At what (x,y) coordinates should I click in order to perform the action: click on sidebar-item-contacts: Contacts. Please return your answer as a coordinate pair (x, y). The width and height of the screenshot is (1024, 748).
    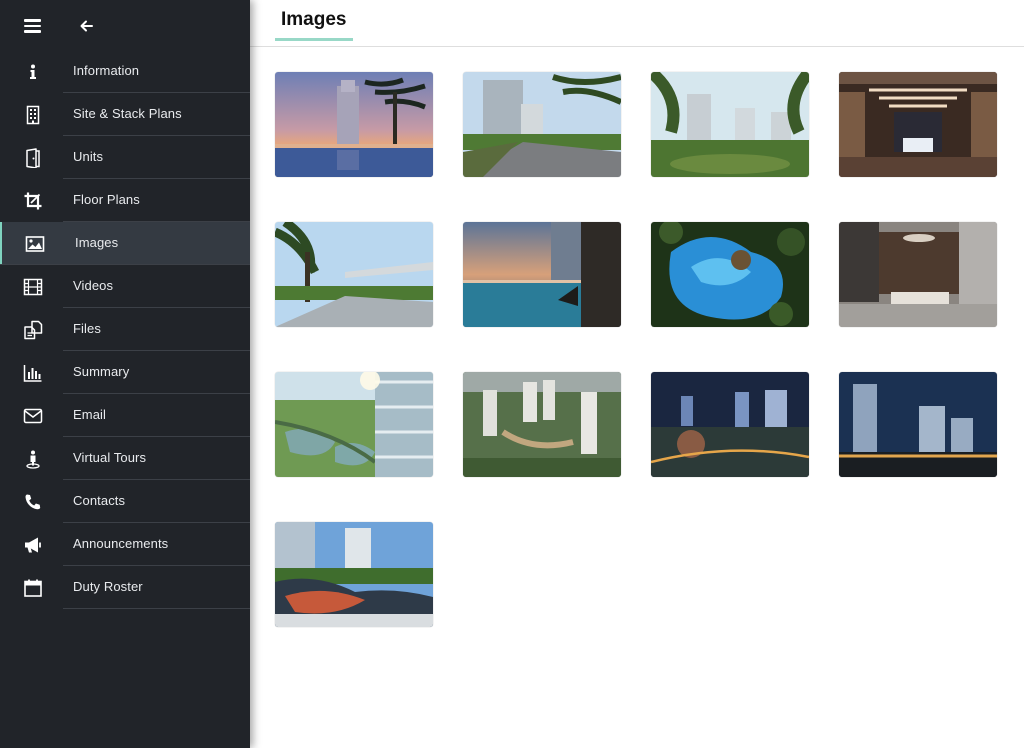
    Looking at the image, I should click on (125, 501).